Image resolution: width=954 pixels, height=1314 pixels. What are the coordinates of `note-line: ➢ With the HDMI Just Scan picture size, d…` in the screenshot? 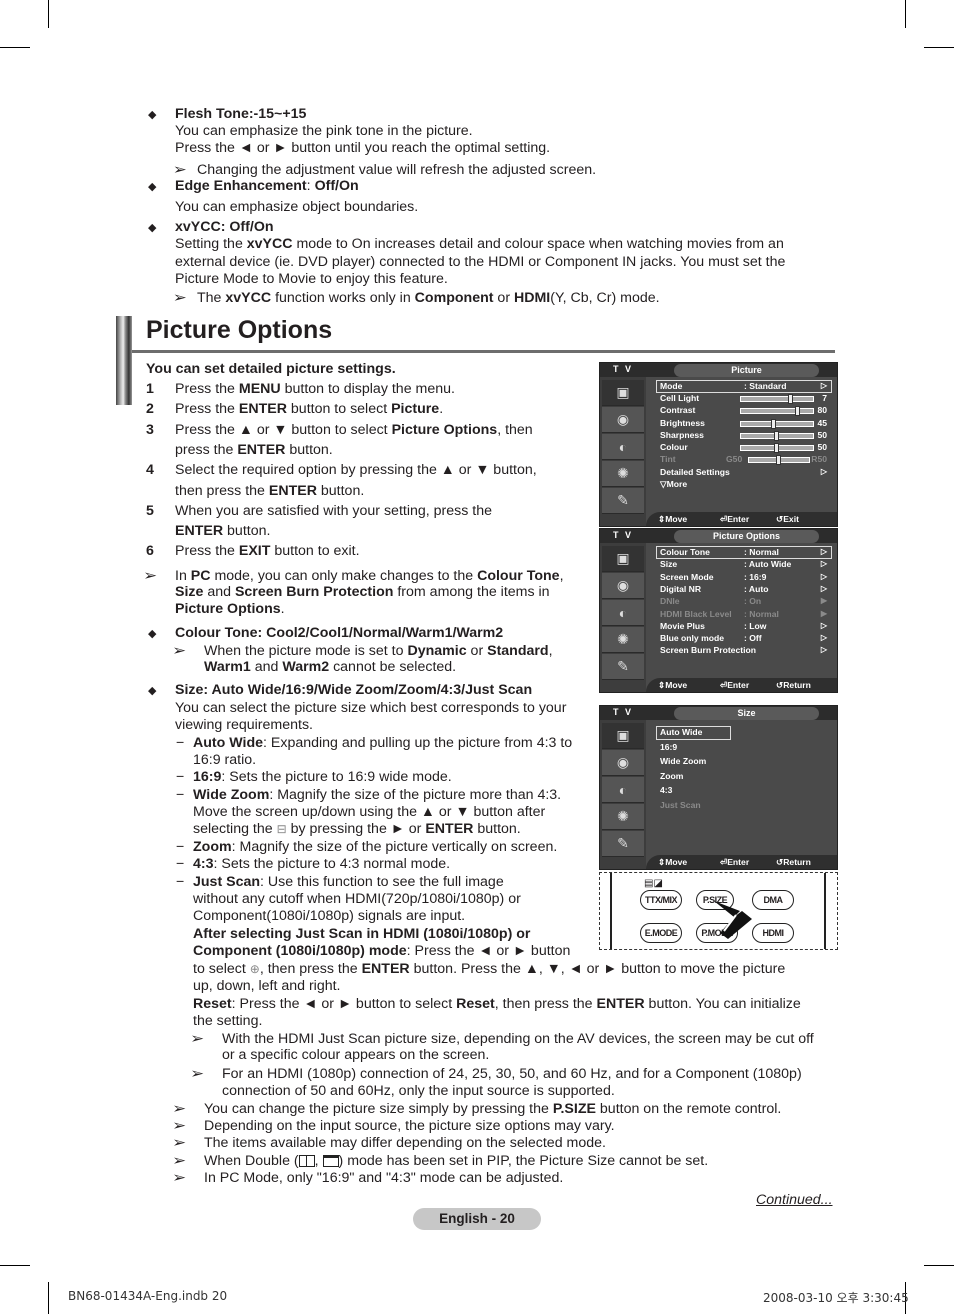 It's located at (502, 1038).